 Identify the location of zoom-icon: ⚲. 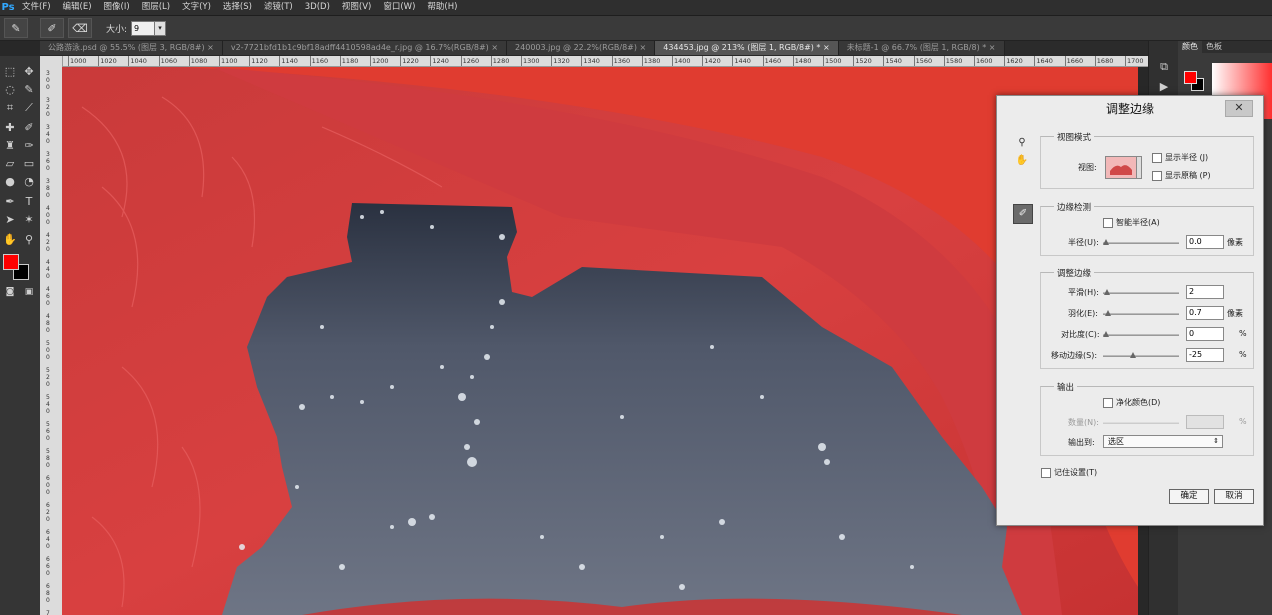
(1022, 143).